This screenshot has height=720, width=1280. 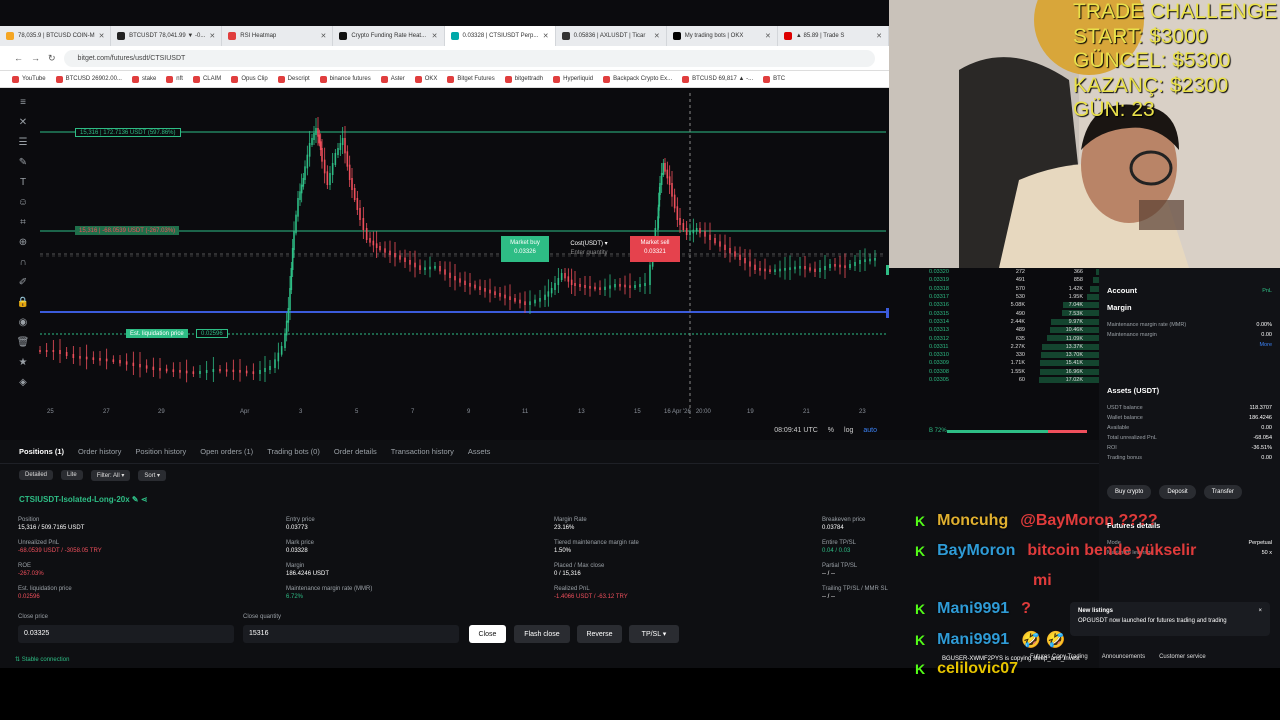 I want to click on reload-icon: ↻, so click(x=52, y=58).